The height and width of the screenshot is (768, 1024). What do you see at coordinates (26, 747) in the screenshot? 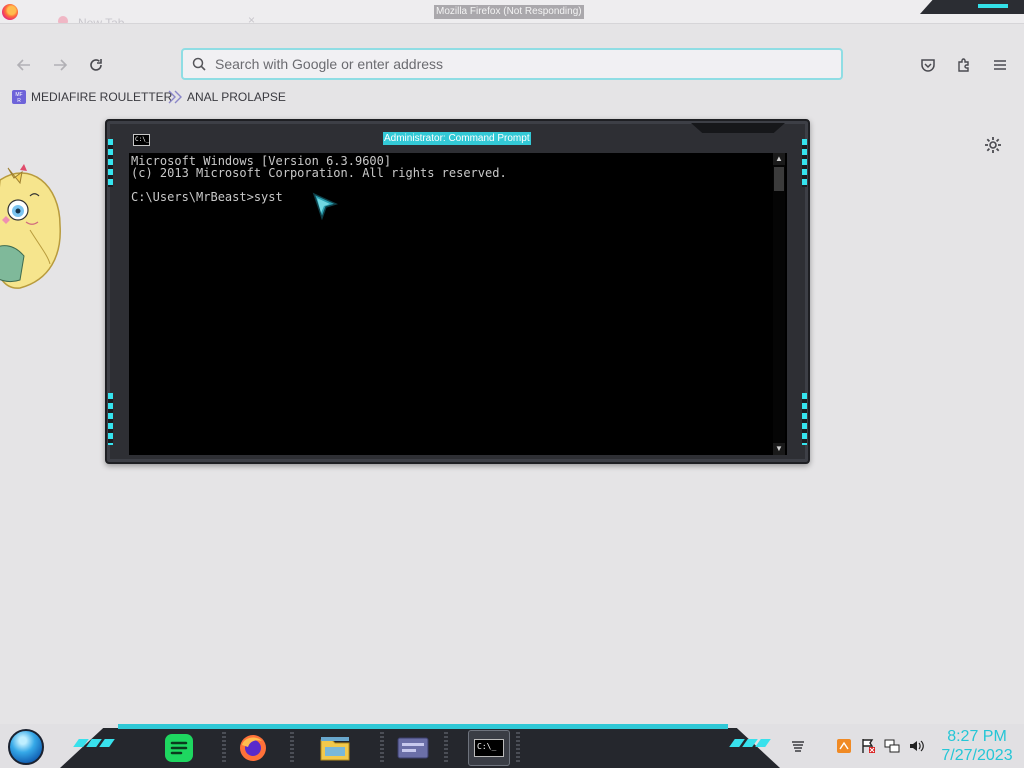
I see `start-button` at bounding box center [26, 747].